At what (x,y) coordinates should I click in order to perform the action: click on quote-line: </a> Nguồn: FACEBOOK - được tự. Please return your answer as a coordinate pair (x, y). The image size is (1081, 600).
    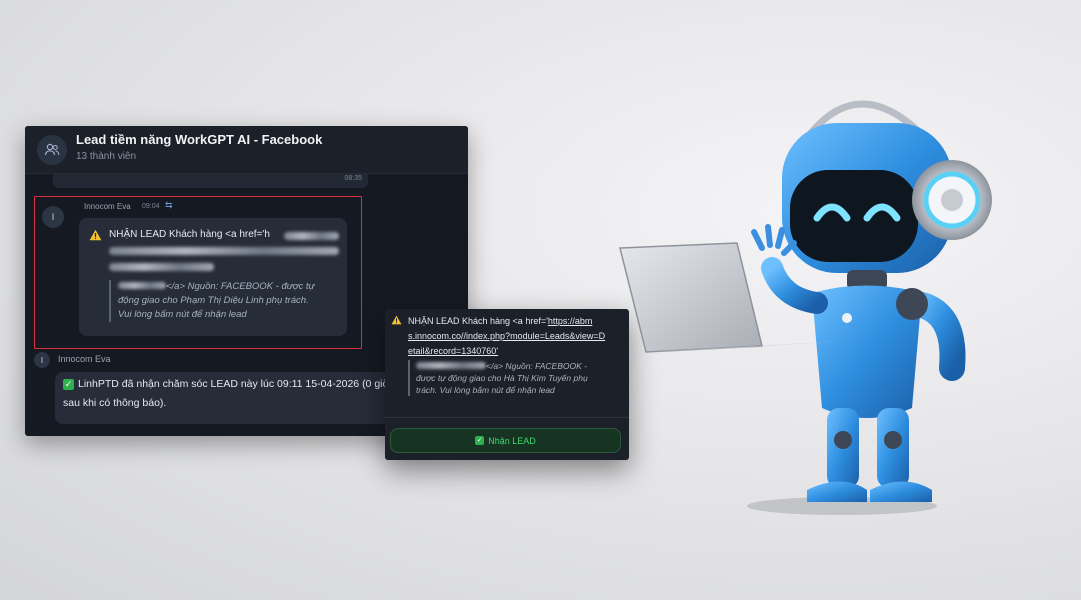
    Looking at the image, I should click on (240, 286).